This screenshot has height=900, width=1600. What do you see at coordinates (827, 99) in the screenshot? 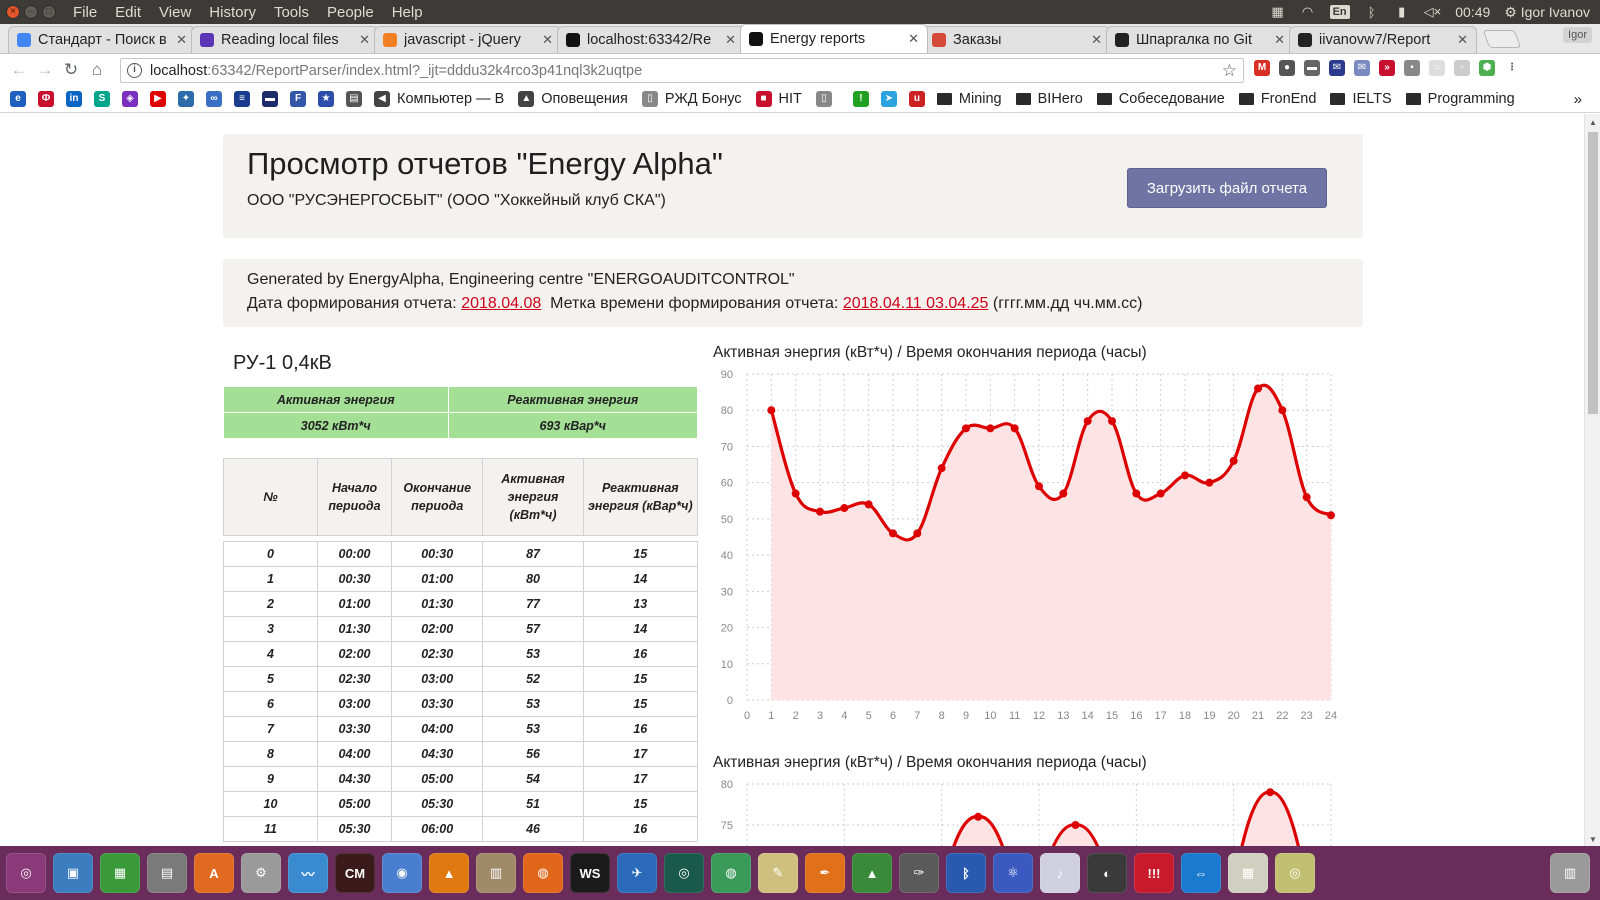
I see `bookmark-4: ▯` at bounding box center [827, 99].